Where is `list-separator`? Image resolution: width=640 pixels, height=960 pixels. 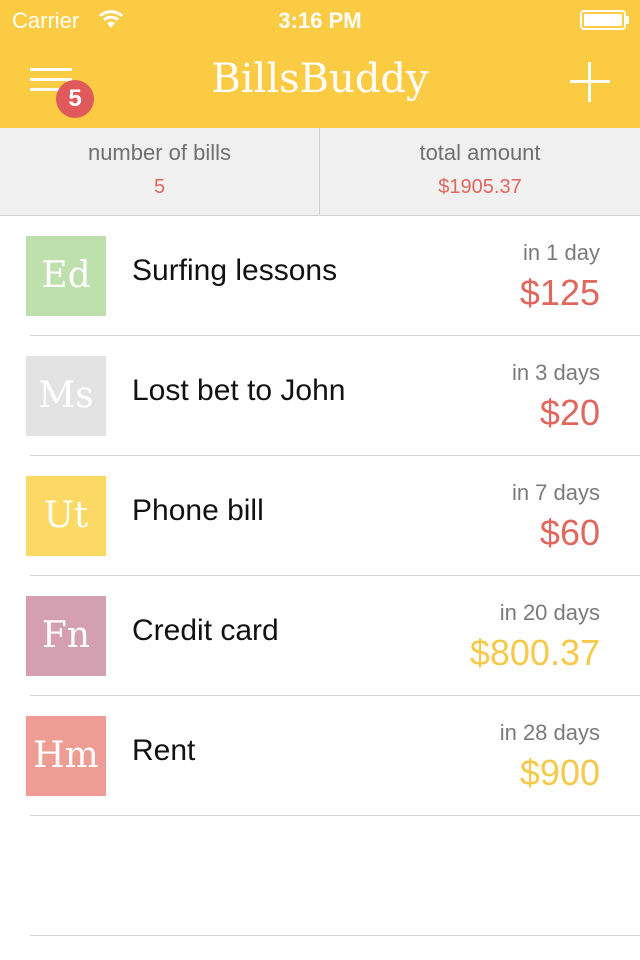
list-separator is located at coordinates (335, 935).